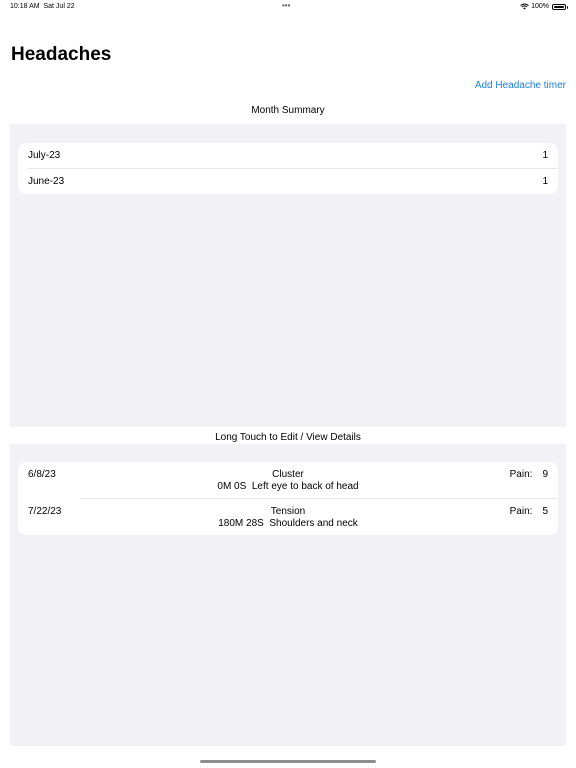  Describe the element at coordinates (545, 511) in the screenshot. I see `pain-value: 5` at that location.